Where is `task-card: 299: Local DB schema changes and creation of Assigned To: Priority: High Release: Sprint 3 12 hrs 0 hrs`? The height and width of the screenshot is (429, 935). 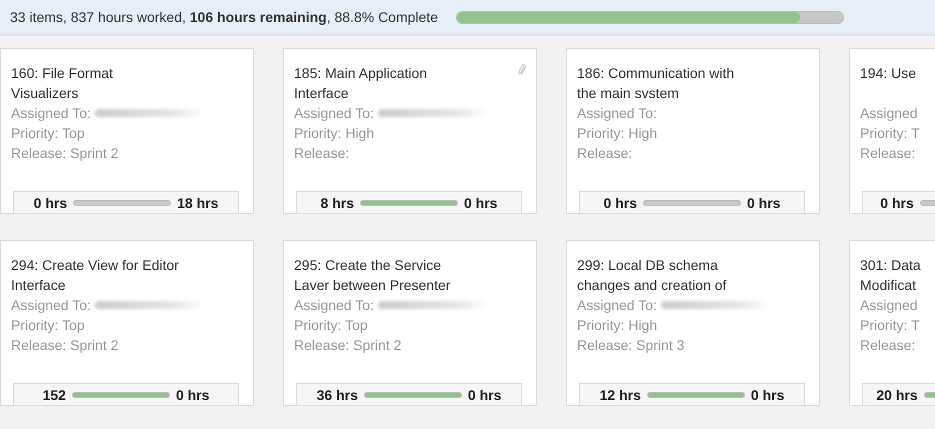
task-card: 299: Local DB schema changes and creation of Assigned To: Priority: High Release: Sprint 3 12 hrs 0 hrs is located at coordinates (693, 323).